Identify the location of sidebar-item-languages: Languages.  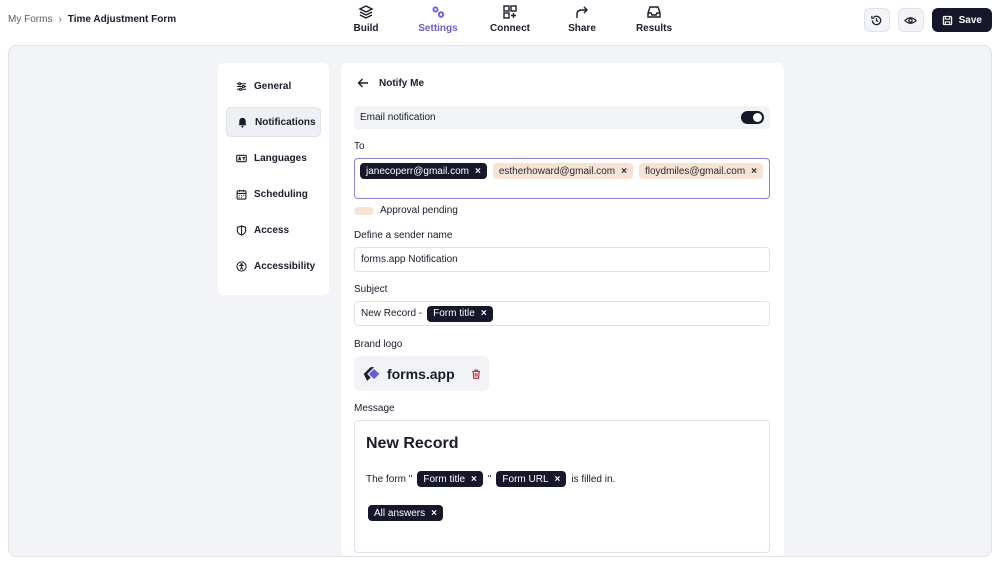
(273, 158).